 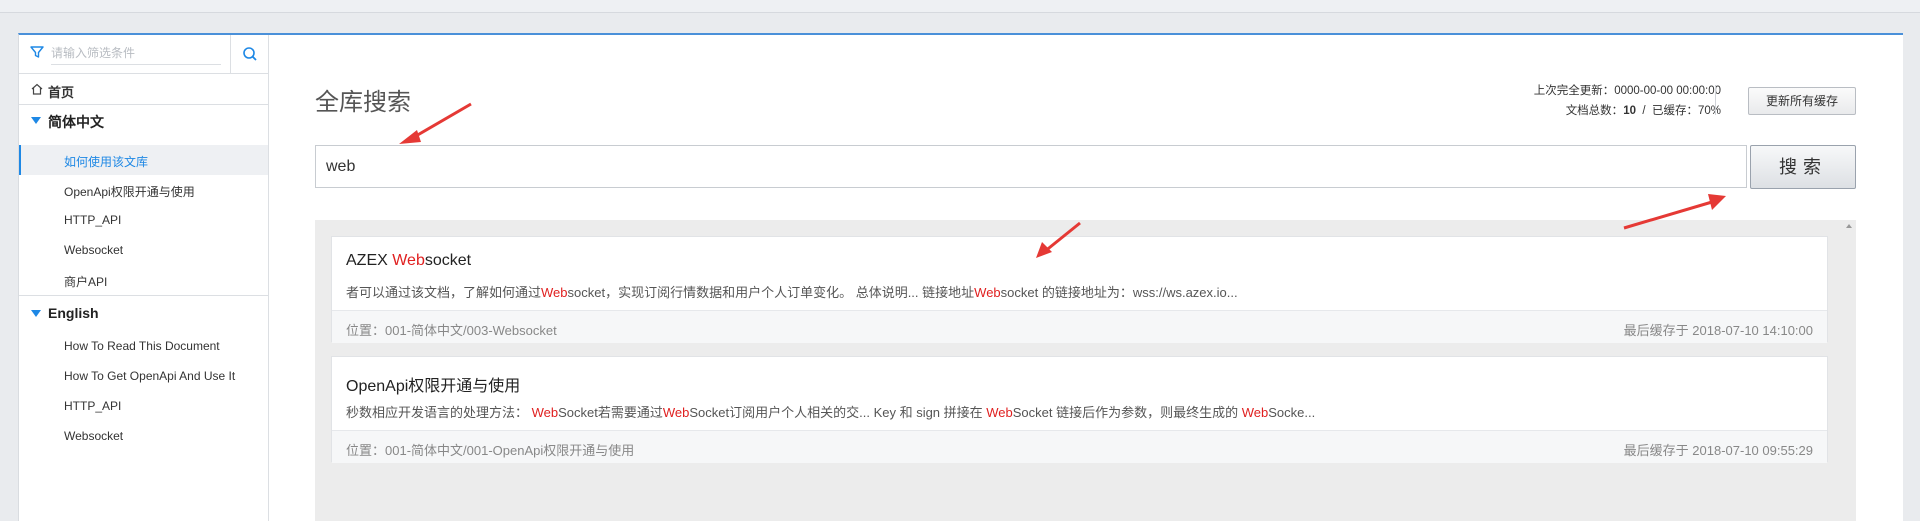 What do you see at coordinates (960, 6) in the screenshot?
I see `top-bar` at bounding box center [960, 6].